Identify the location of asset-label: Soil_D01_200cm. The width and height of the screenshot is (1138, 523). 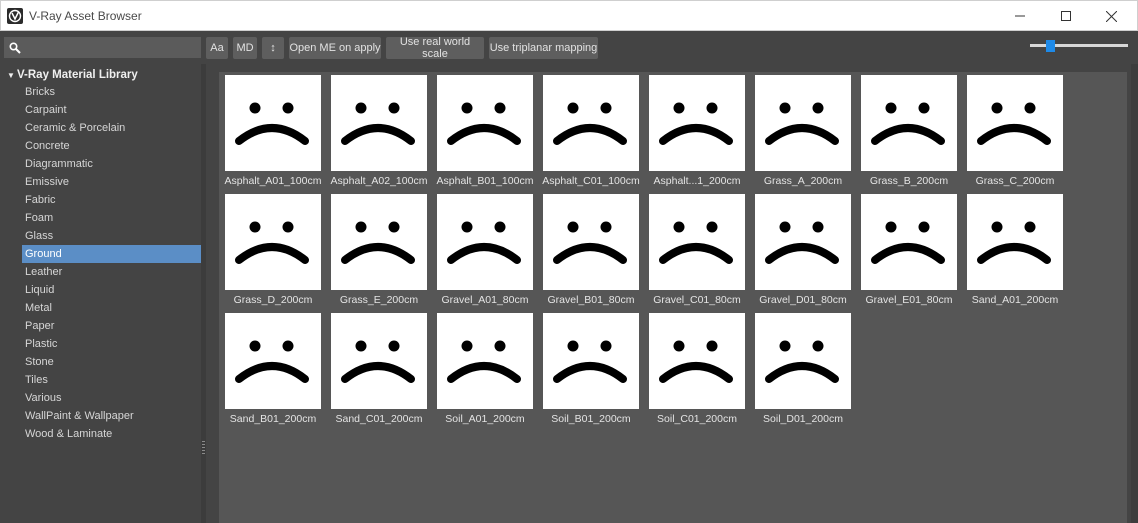
(803, 419).